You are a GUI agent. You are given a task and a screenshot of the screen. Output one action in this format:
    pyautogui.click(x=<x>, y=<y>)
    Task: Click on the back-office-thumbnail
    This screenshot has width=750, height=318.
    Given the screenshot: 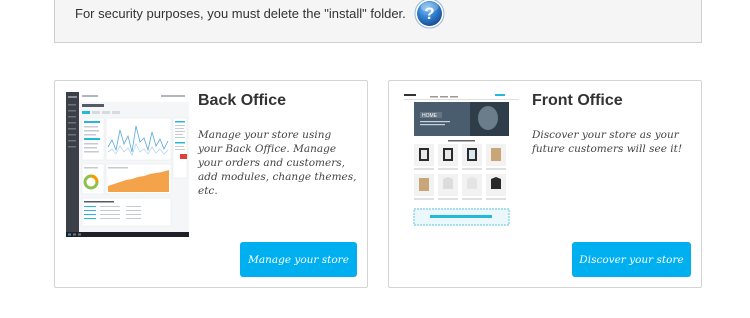 What is the action you would take?
    pyautogui.click(x=127, y=164)
    